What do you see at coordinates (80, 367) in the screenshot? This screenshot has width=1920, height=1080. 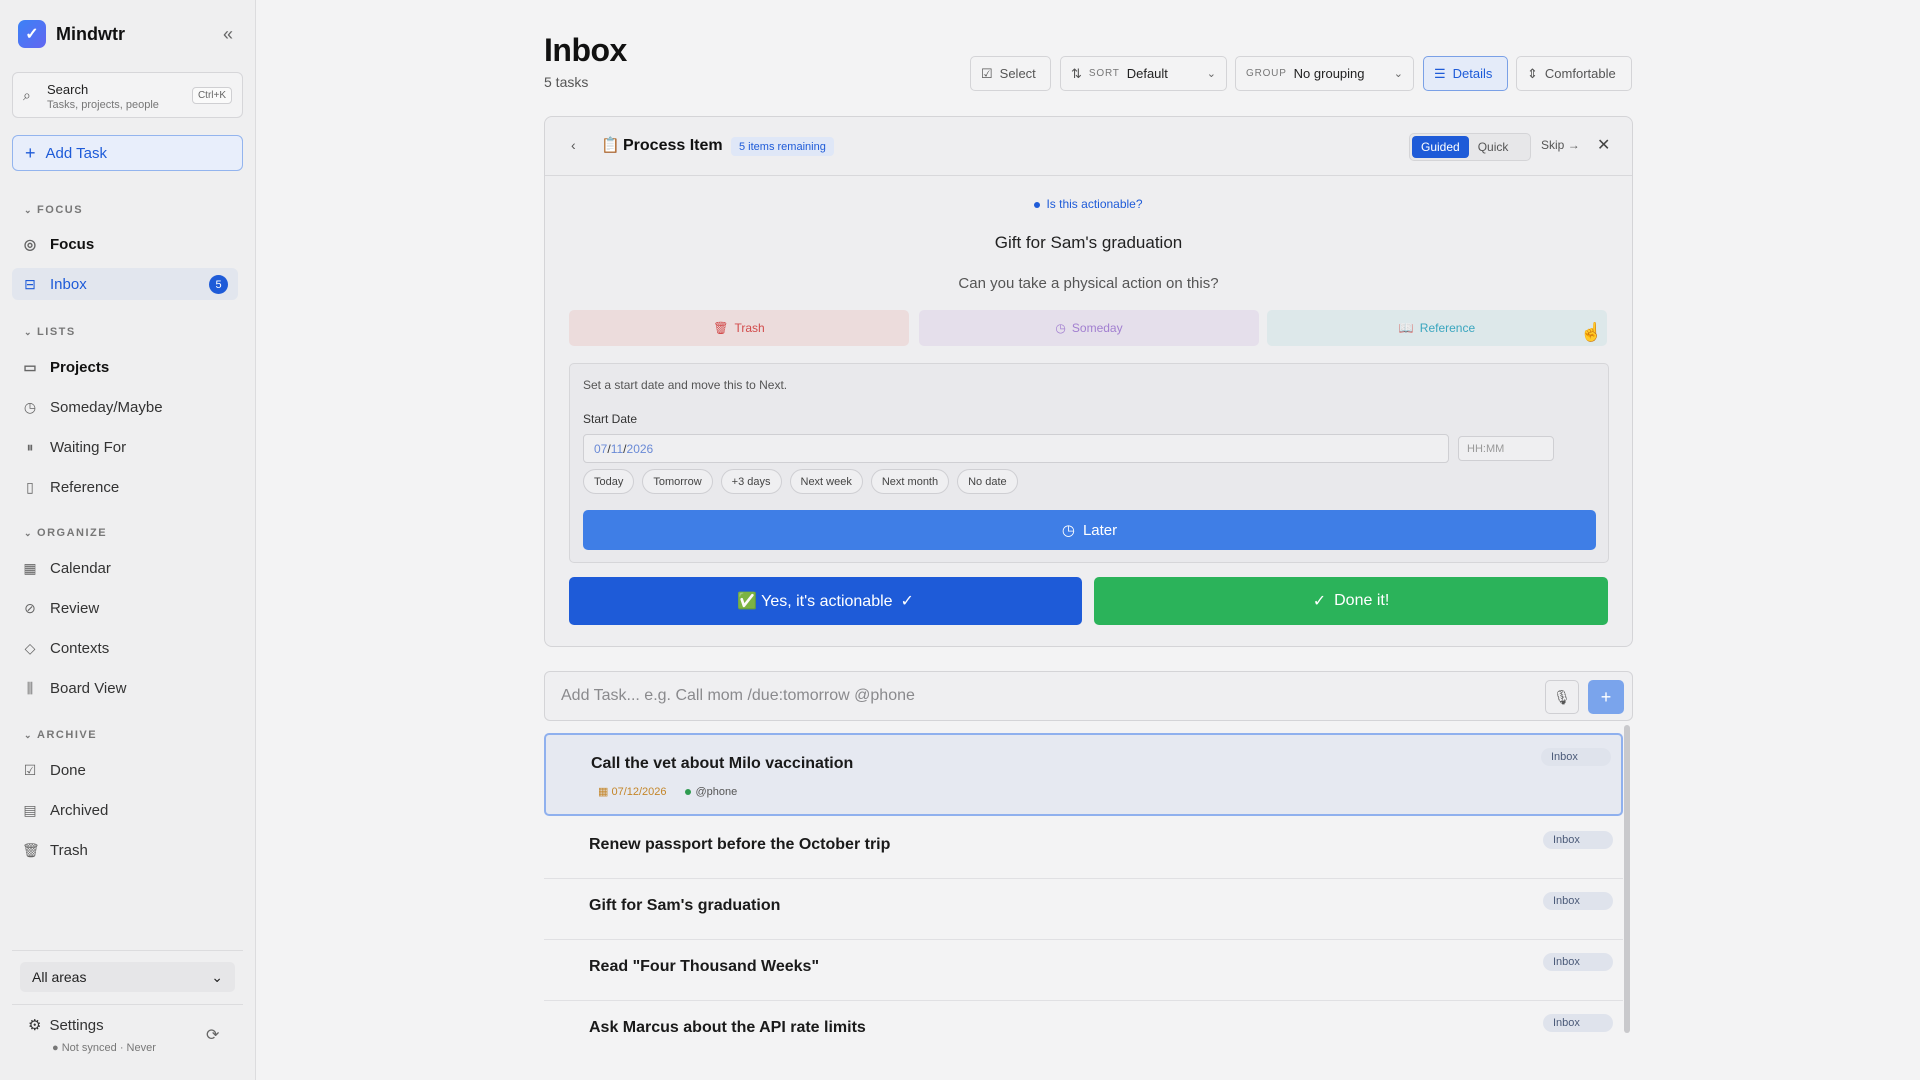 I see `sidebar-item-label: Projects` at bounding box center [80, 367].